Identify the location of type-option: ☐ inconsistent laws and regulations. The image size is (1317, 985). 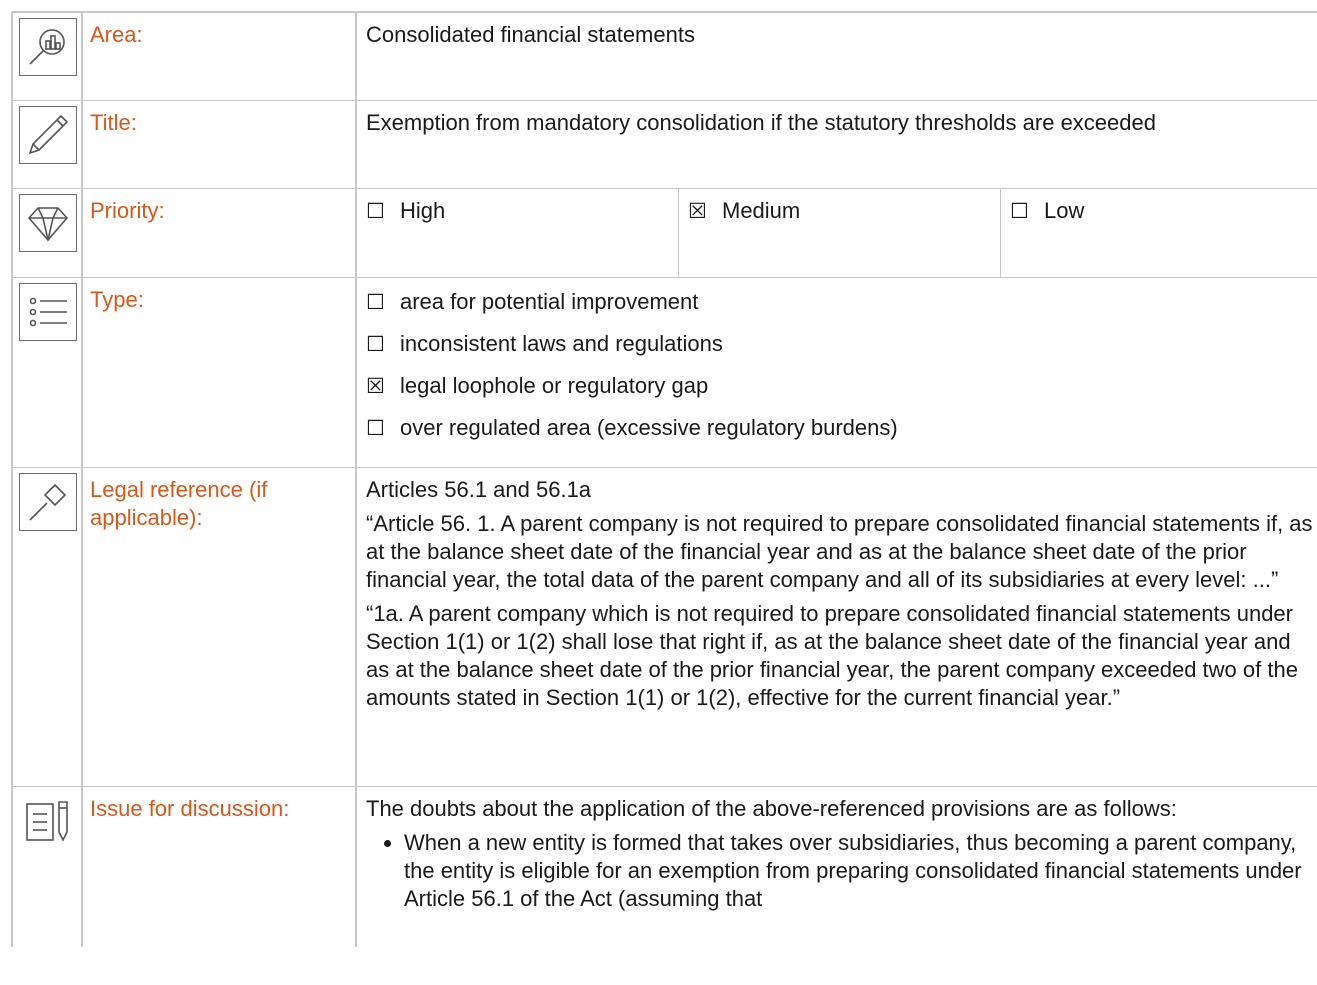
(839, 344).